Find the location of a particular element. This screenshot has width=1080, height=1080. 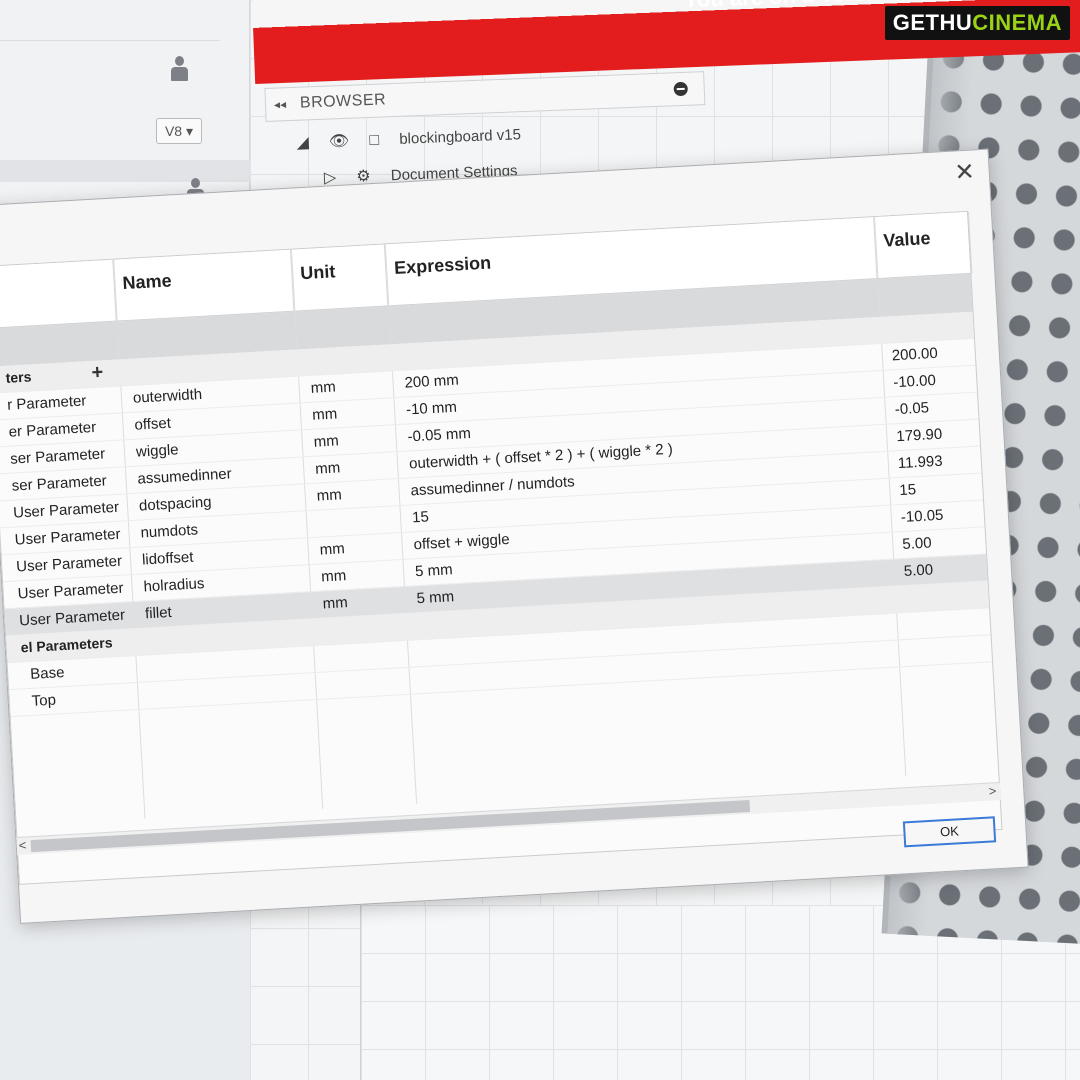

header-unit: Unit is located at coordinates (339, 278).